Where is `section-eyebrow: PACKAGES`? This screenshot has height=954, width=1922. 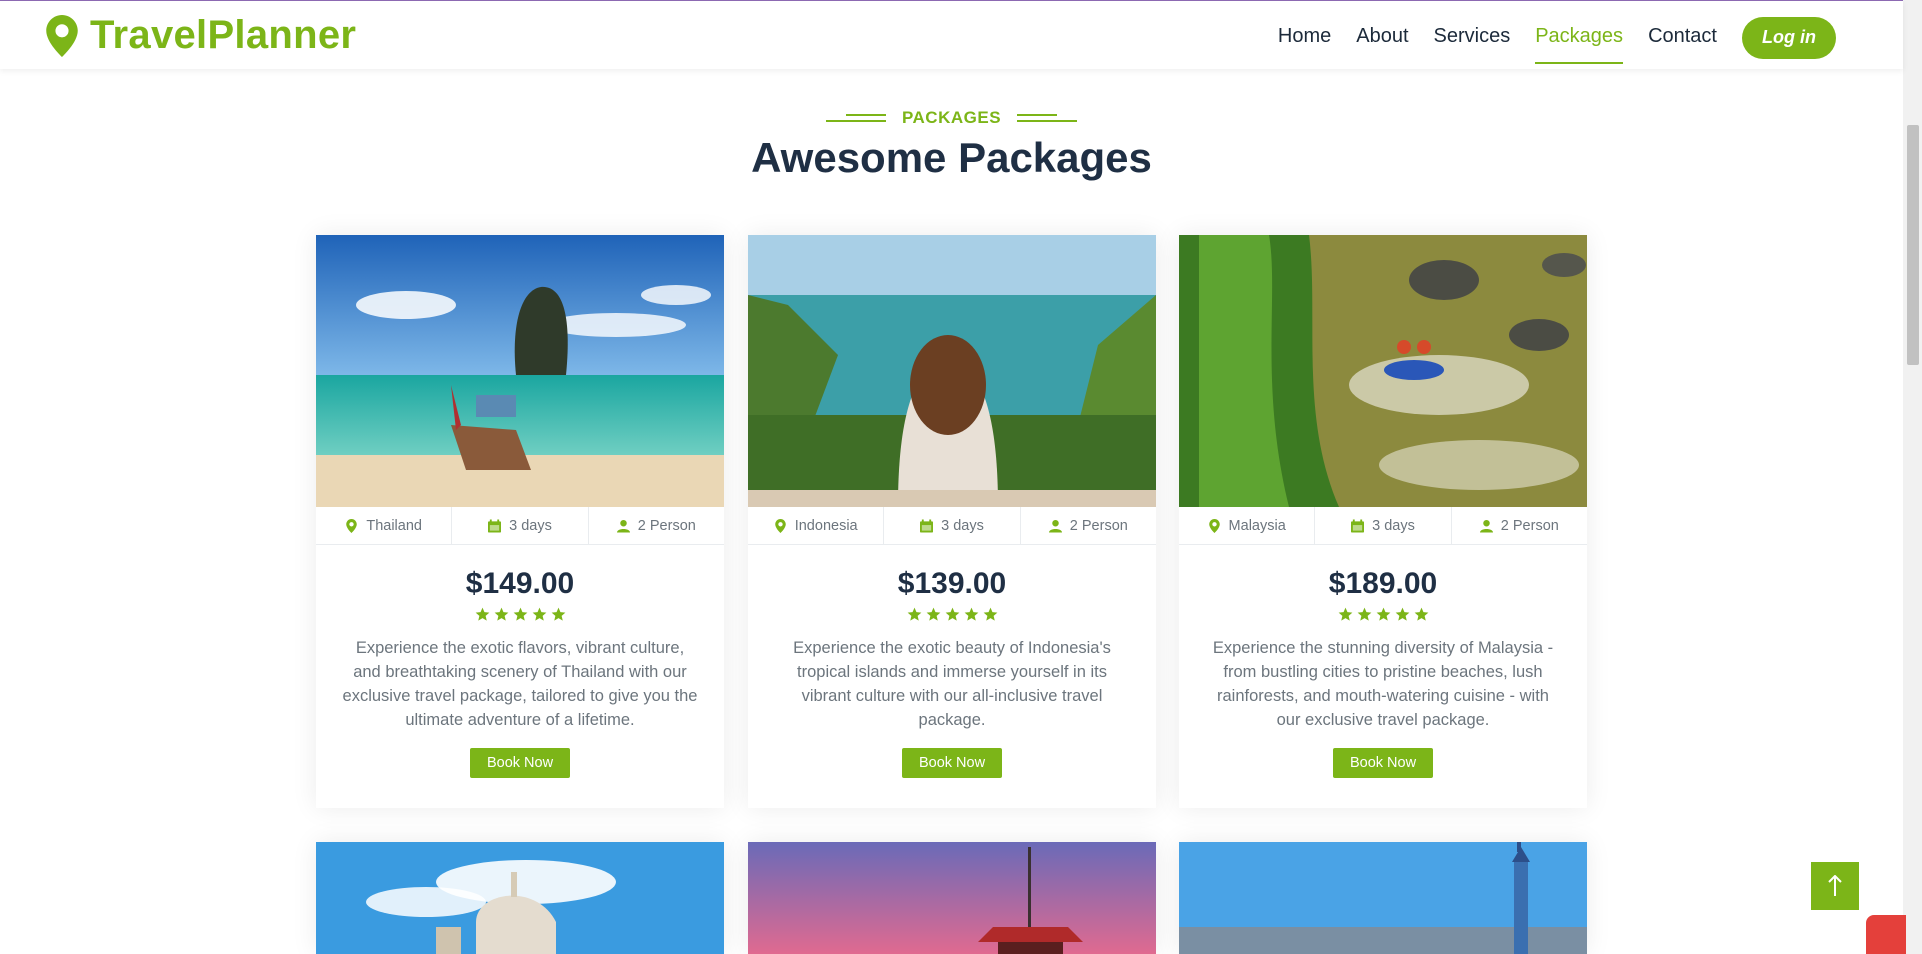 section-eyebrow: PACKAGES is located at coordinates (951, 118).